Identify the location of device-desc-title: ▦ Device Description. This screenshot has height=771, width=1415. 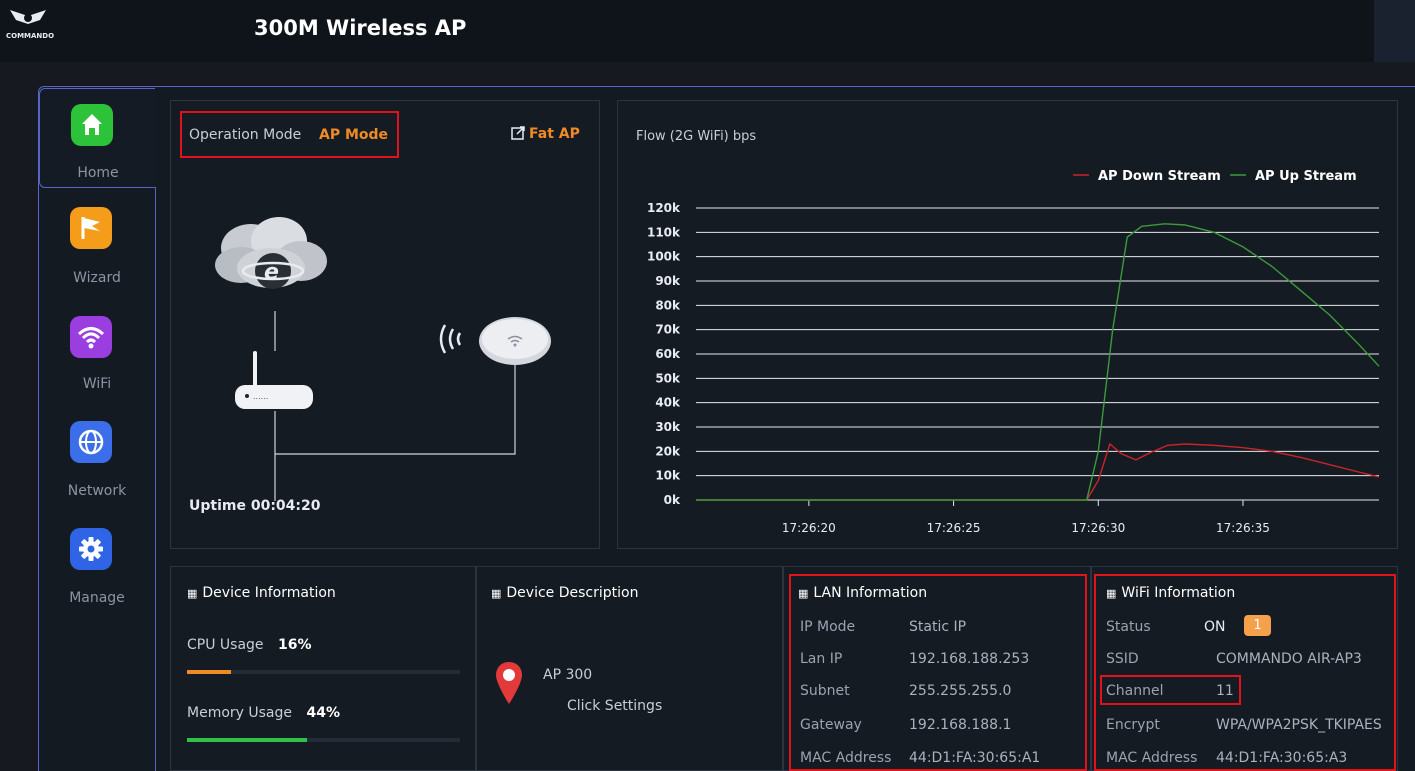
(564, 593).